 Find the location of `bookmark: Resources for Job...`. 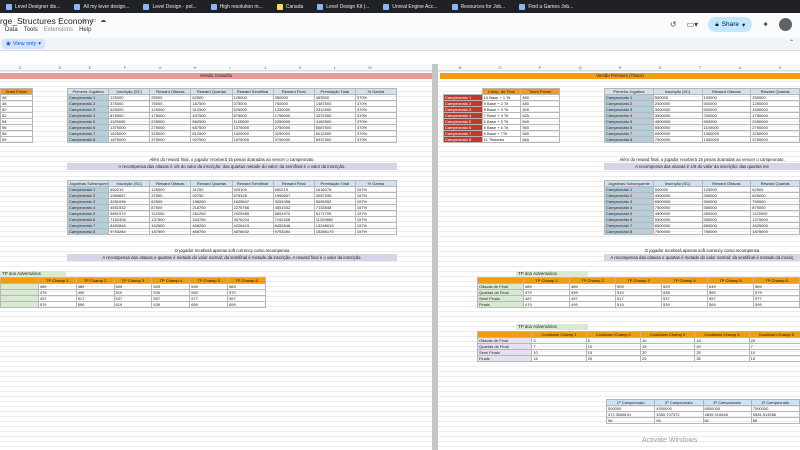

bookmark: Resources for Job... is located at coordinates (478, 6).